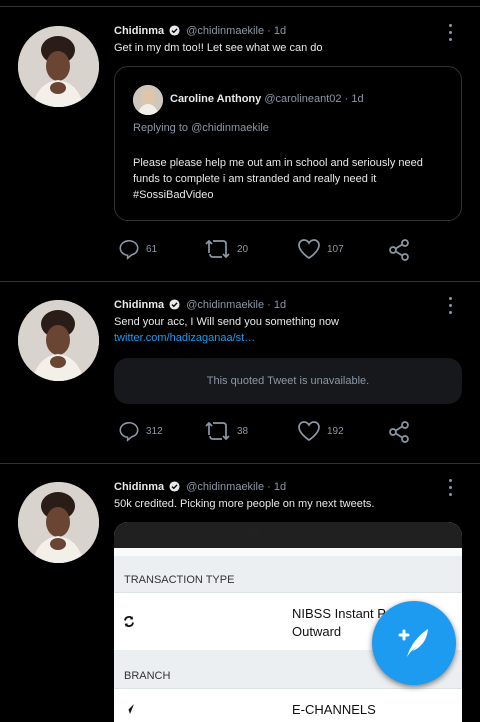 The image size is (480, 722). What do you see at coordinates (243, 431) in the screenshot?
I see `retweet-count: 38` at bounding box center [243, 431].